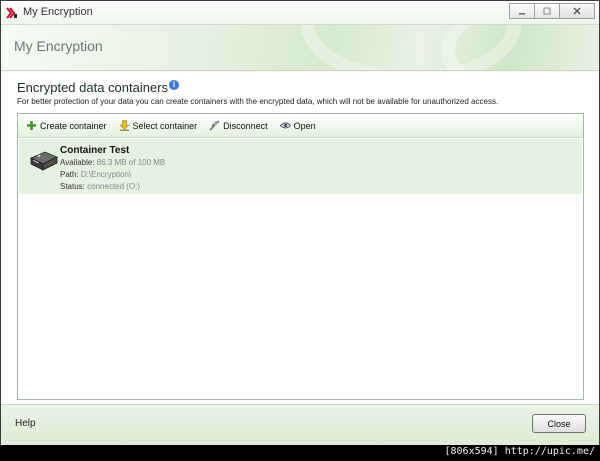  I want to click on open-label: Open, so click(304, 125).